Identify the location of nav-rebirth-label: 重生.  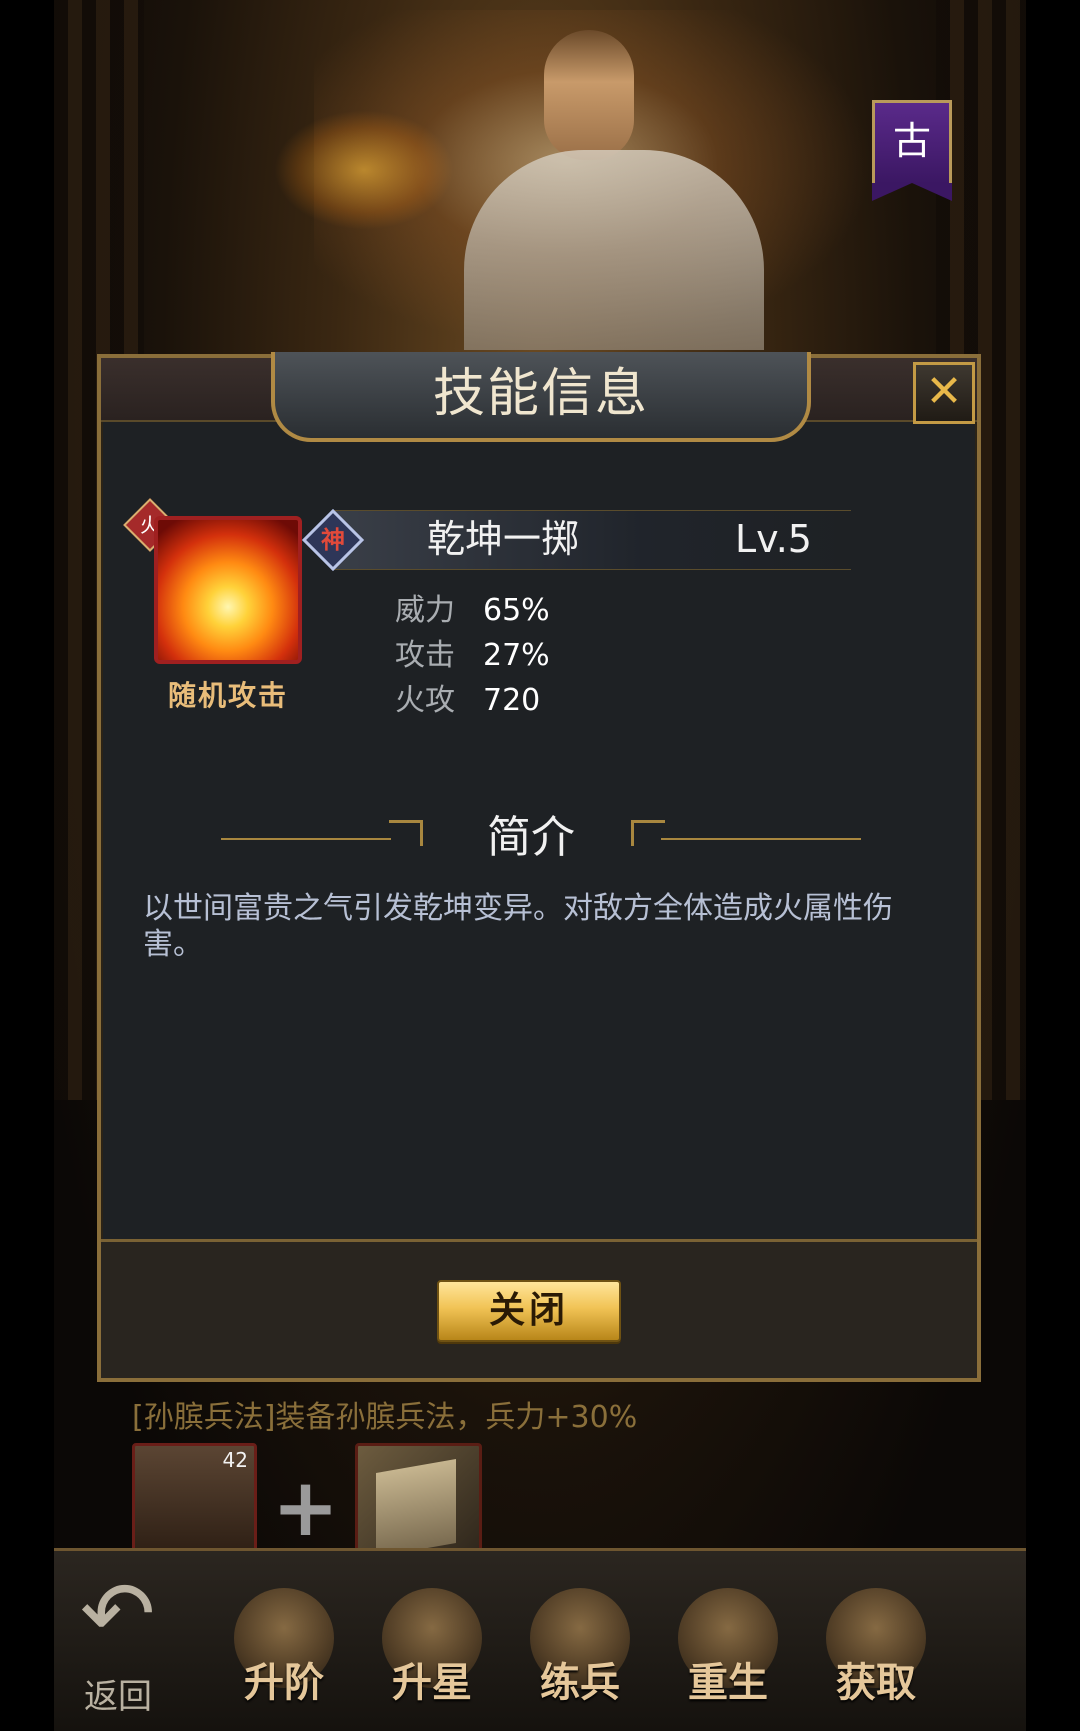
(728, 1682).